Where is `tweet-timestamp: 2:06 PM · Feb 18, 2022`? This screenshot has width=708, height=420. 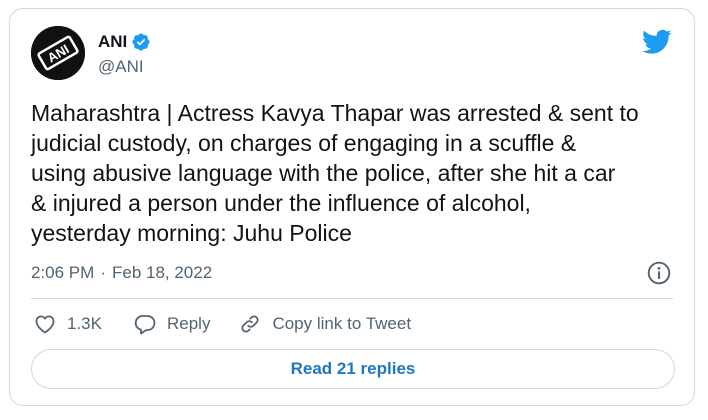
tweet-timestamp: 2:06 PM · Feb 18, 2022 is located at coordinates (121, 273).